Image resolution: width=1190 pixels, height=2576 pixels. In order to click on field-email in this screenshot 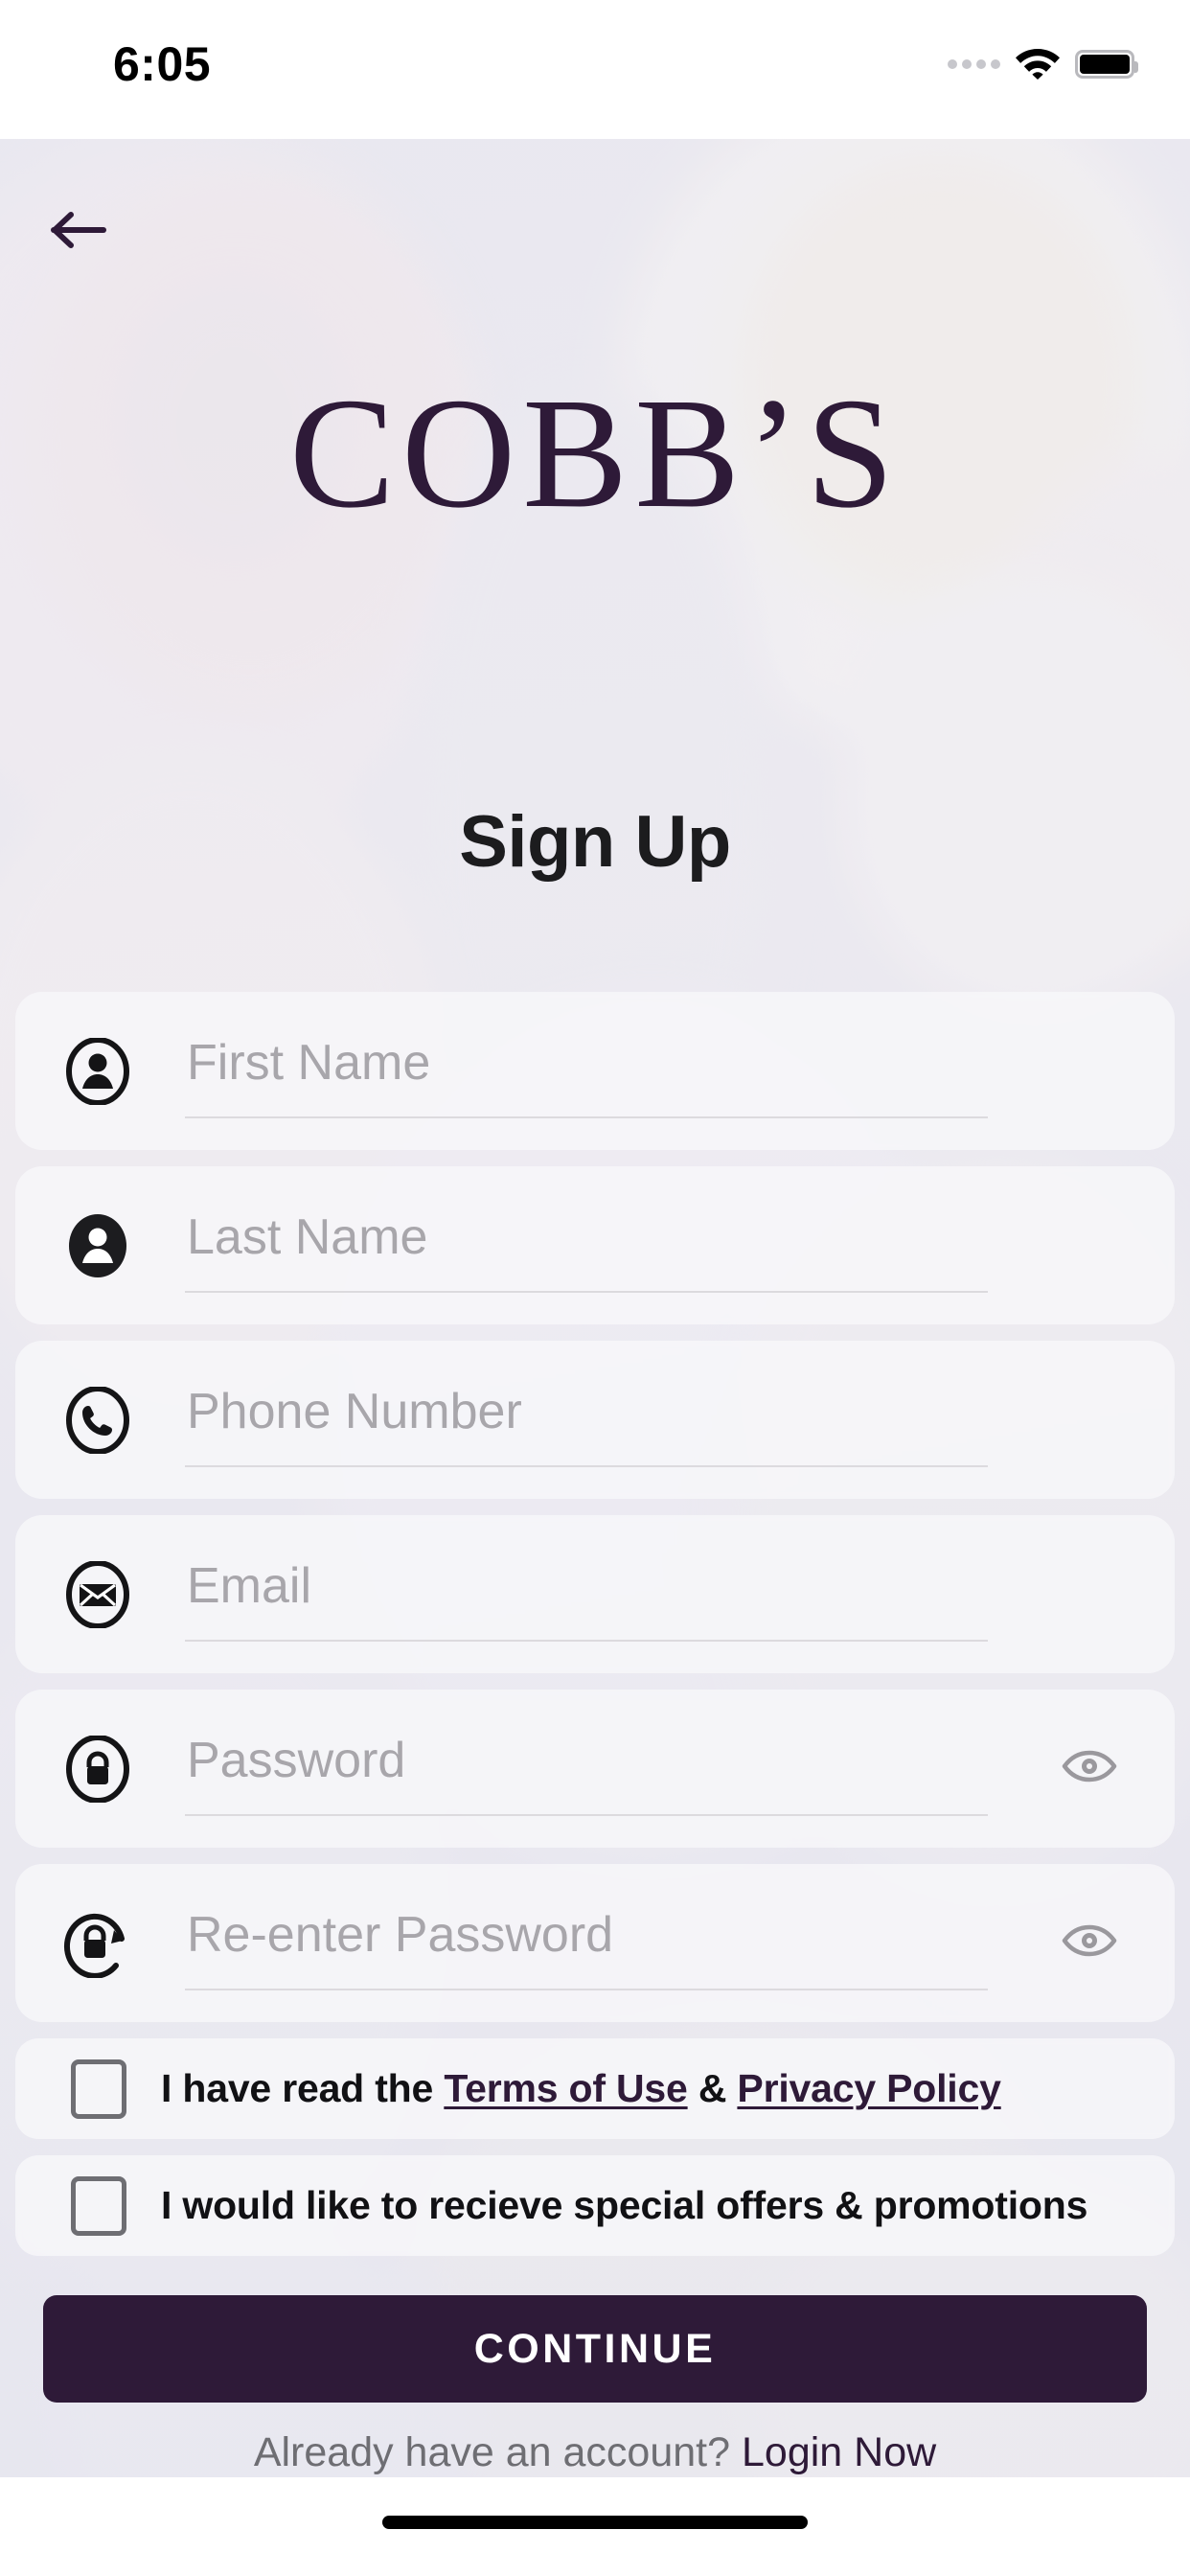, I will do `click(595, 1594)`.